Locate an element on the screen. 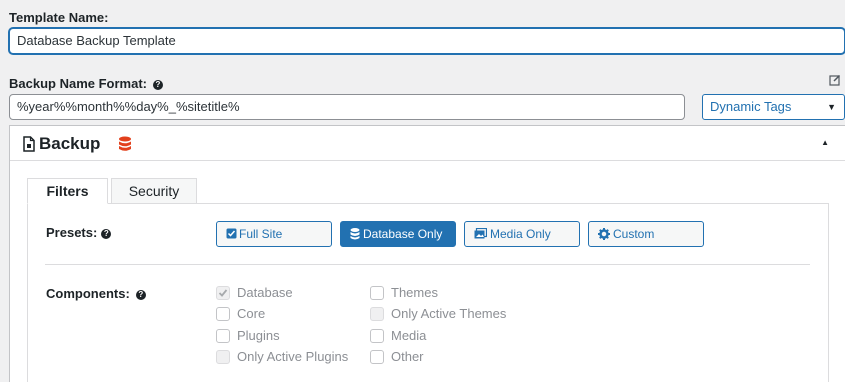  checkbox-label: Other is located at coordinates (407, 356).